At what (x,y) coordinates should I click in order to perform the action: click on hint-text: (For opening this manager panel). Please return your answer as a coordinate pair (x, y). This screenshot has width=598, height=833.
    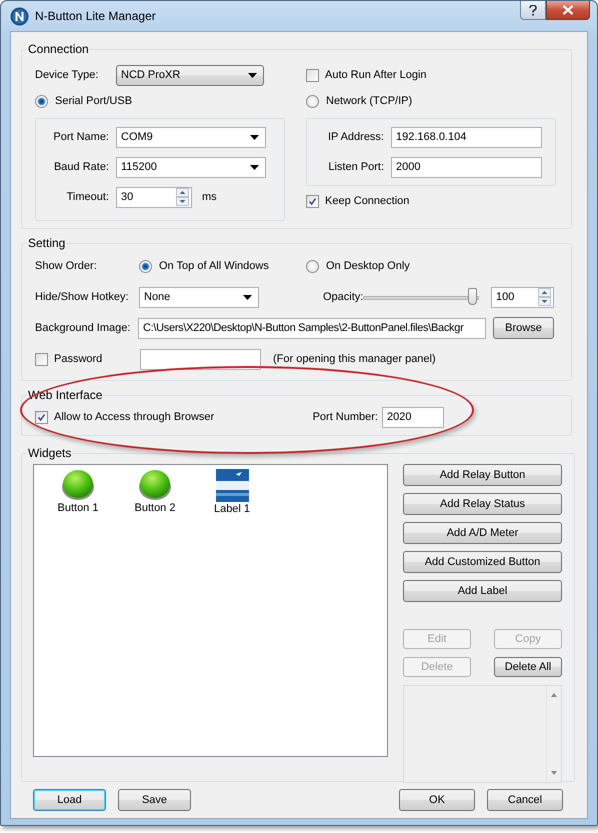
    Looking at the image, I should click on (354, 359).